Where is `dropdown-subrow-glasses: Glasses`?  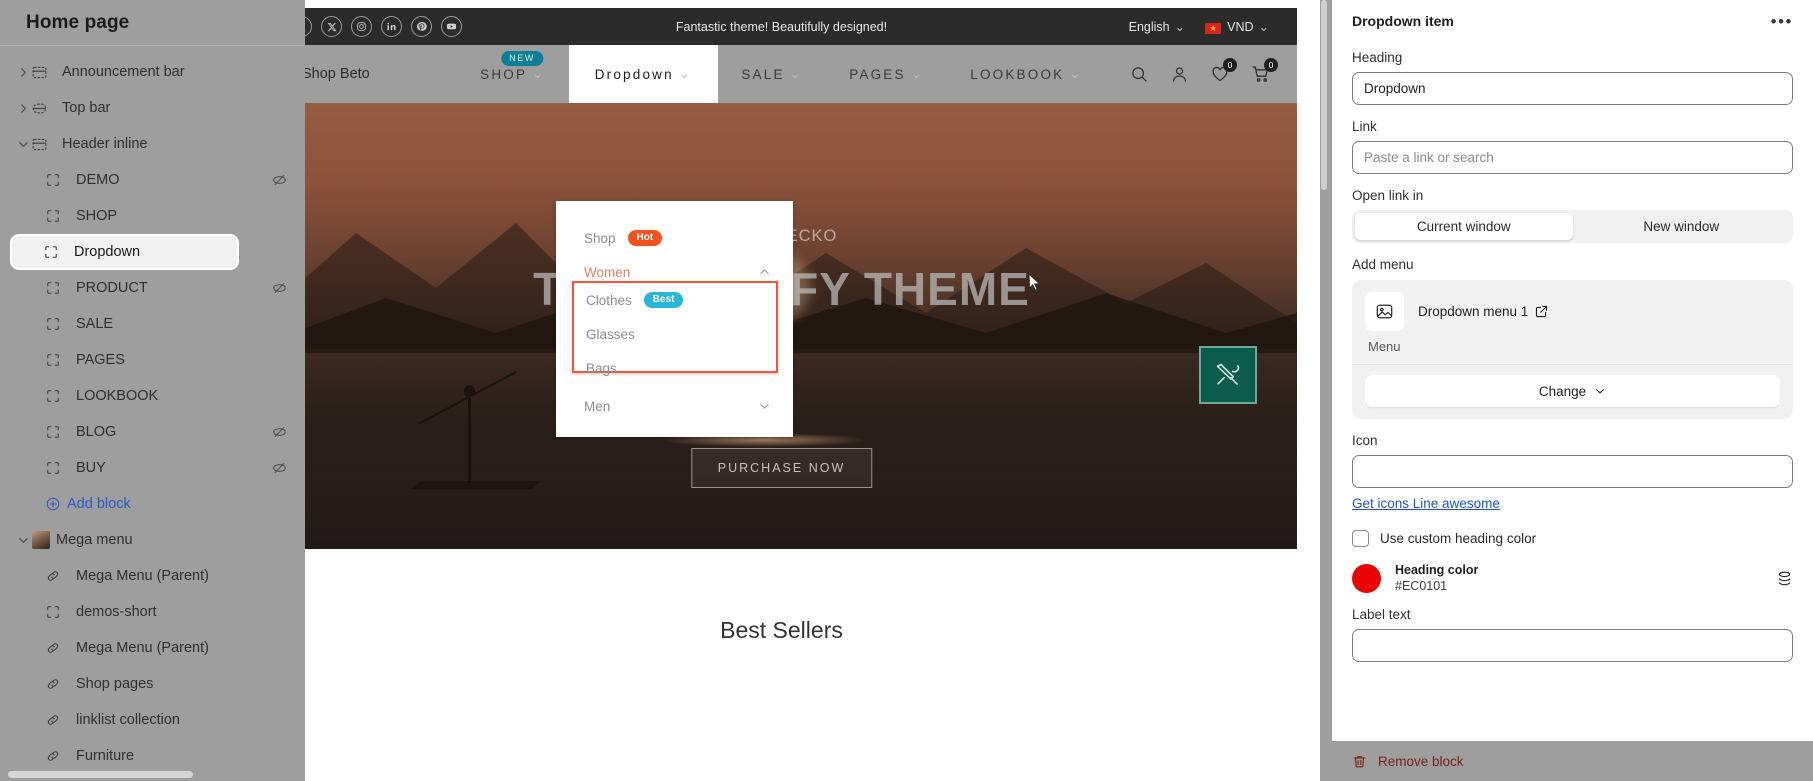
dropdown-subrow-glasses: Glasses is located at coordinates (675, 334).